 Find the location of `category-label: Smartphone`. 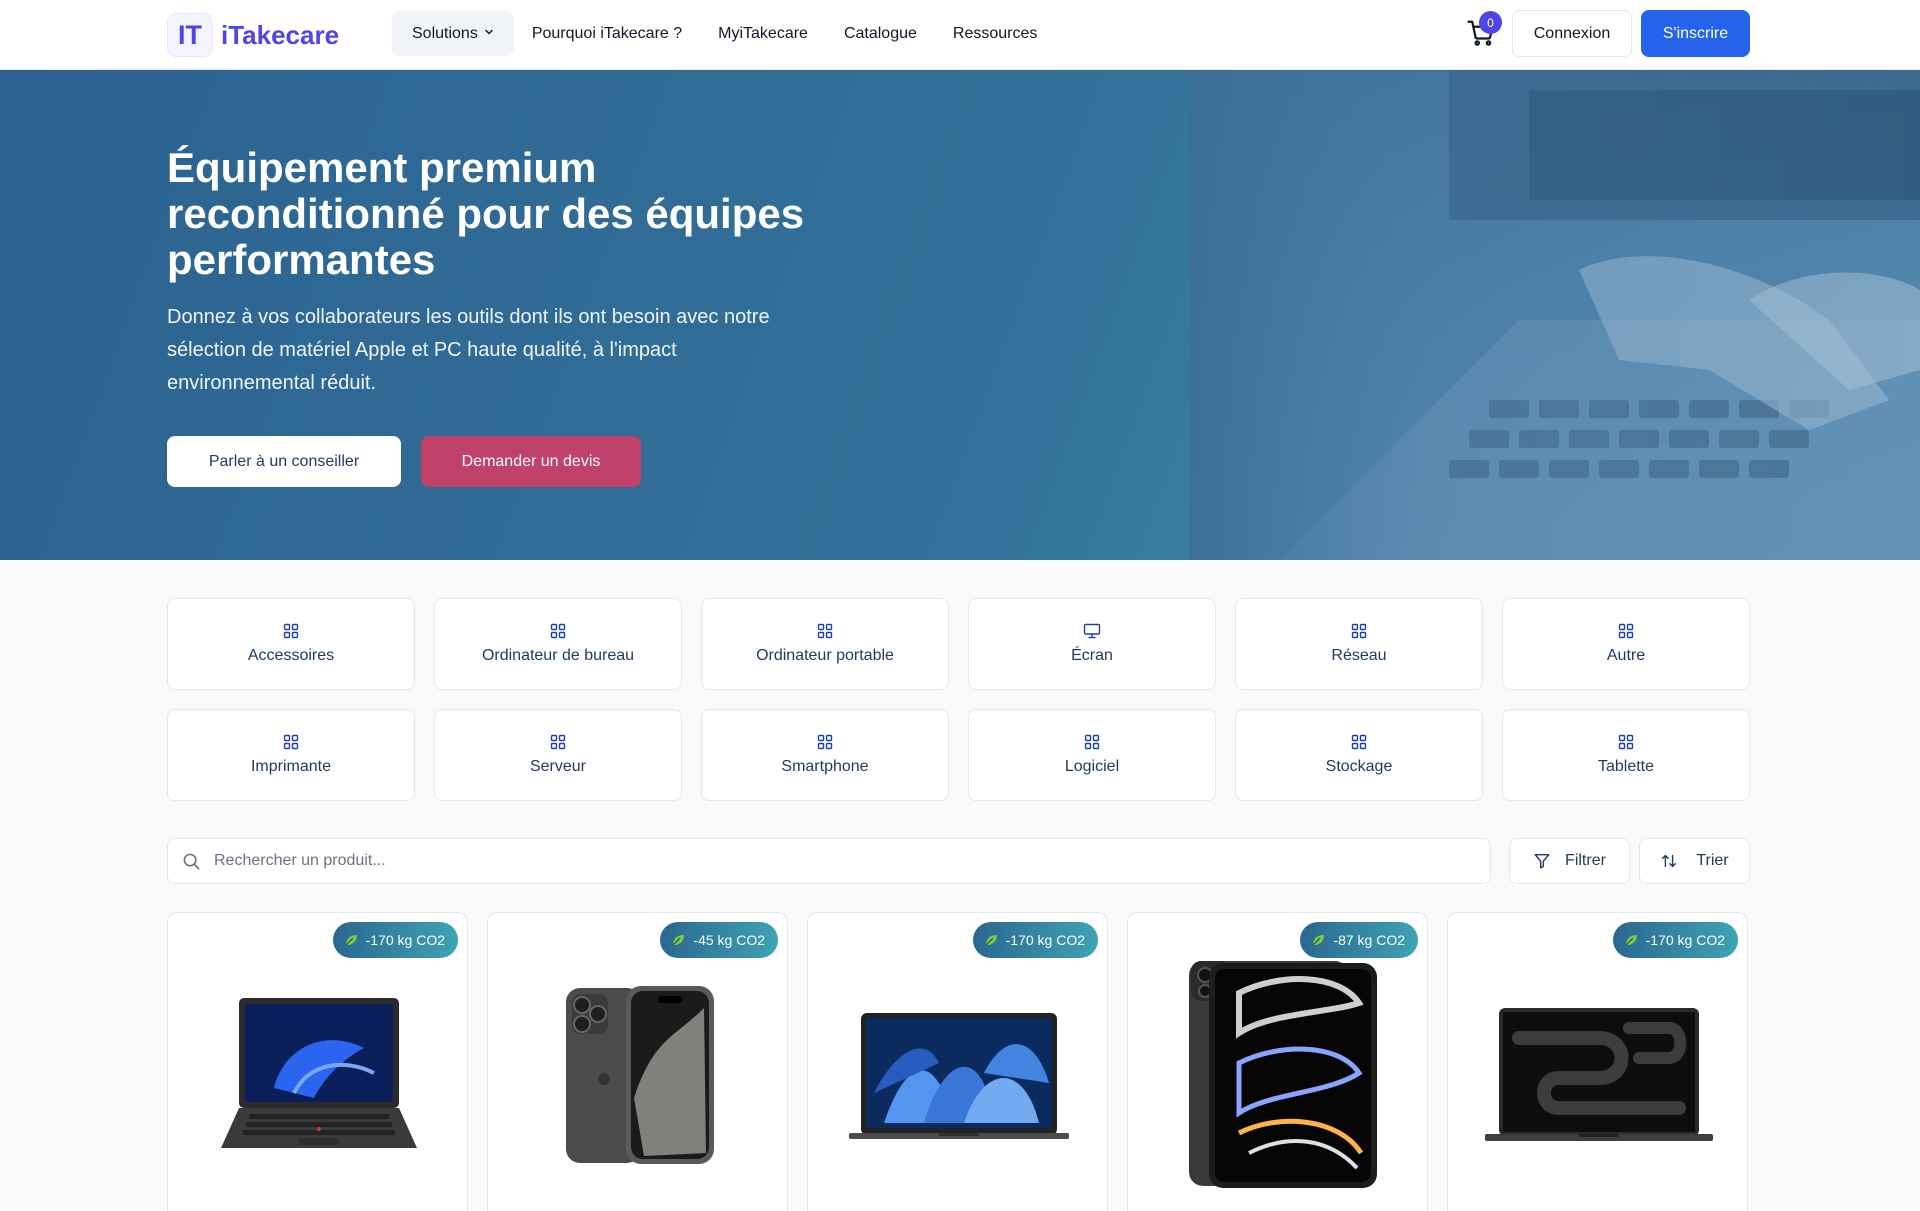

category-label: Smartphone is located at coordinates (825, 766).